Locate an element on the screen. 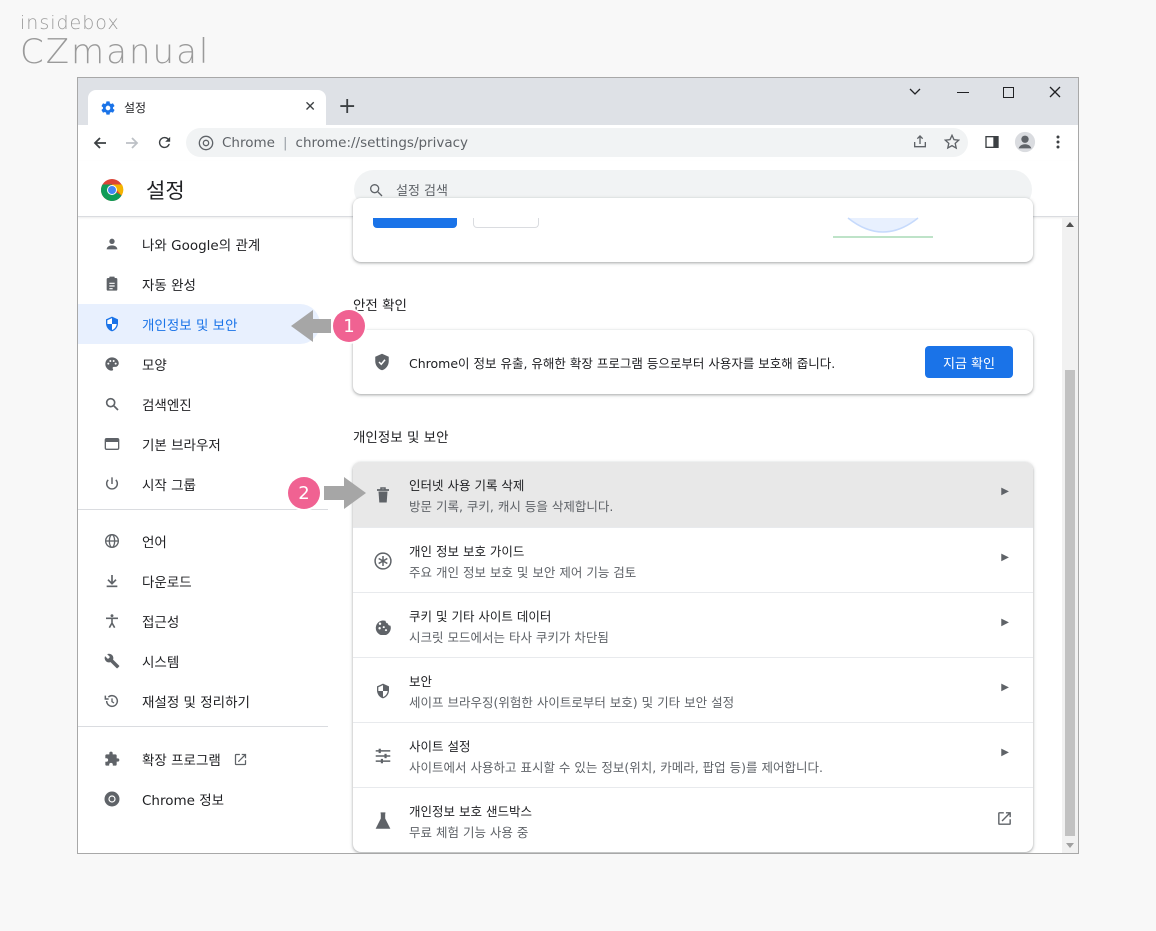 This screenshot has width=1156, height=931. chrome-site-icon is located at coordinates (206, 142).